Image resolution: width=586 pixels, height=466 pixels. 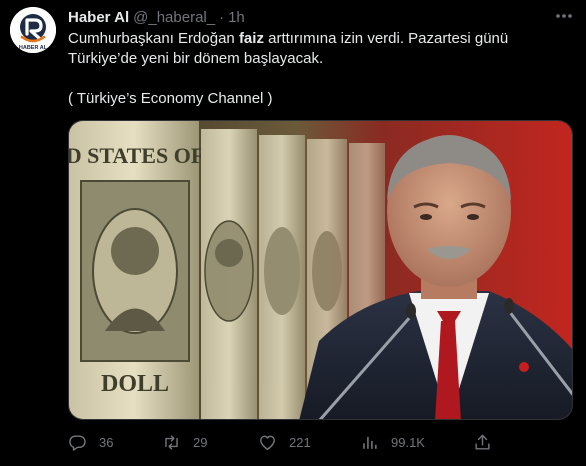 What do you see at coordinates (284, 442) in the screenshot?
I see `like-button: 221` at bounding box center [284, 442].